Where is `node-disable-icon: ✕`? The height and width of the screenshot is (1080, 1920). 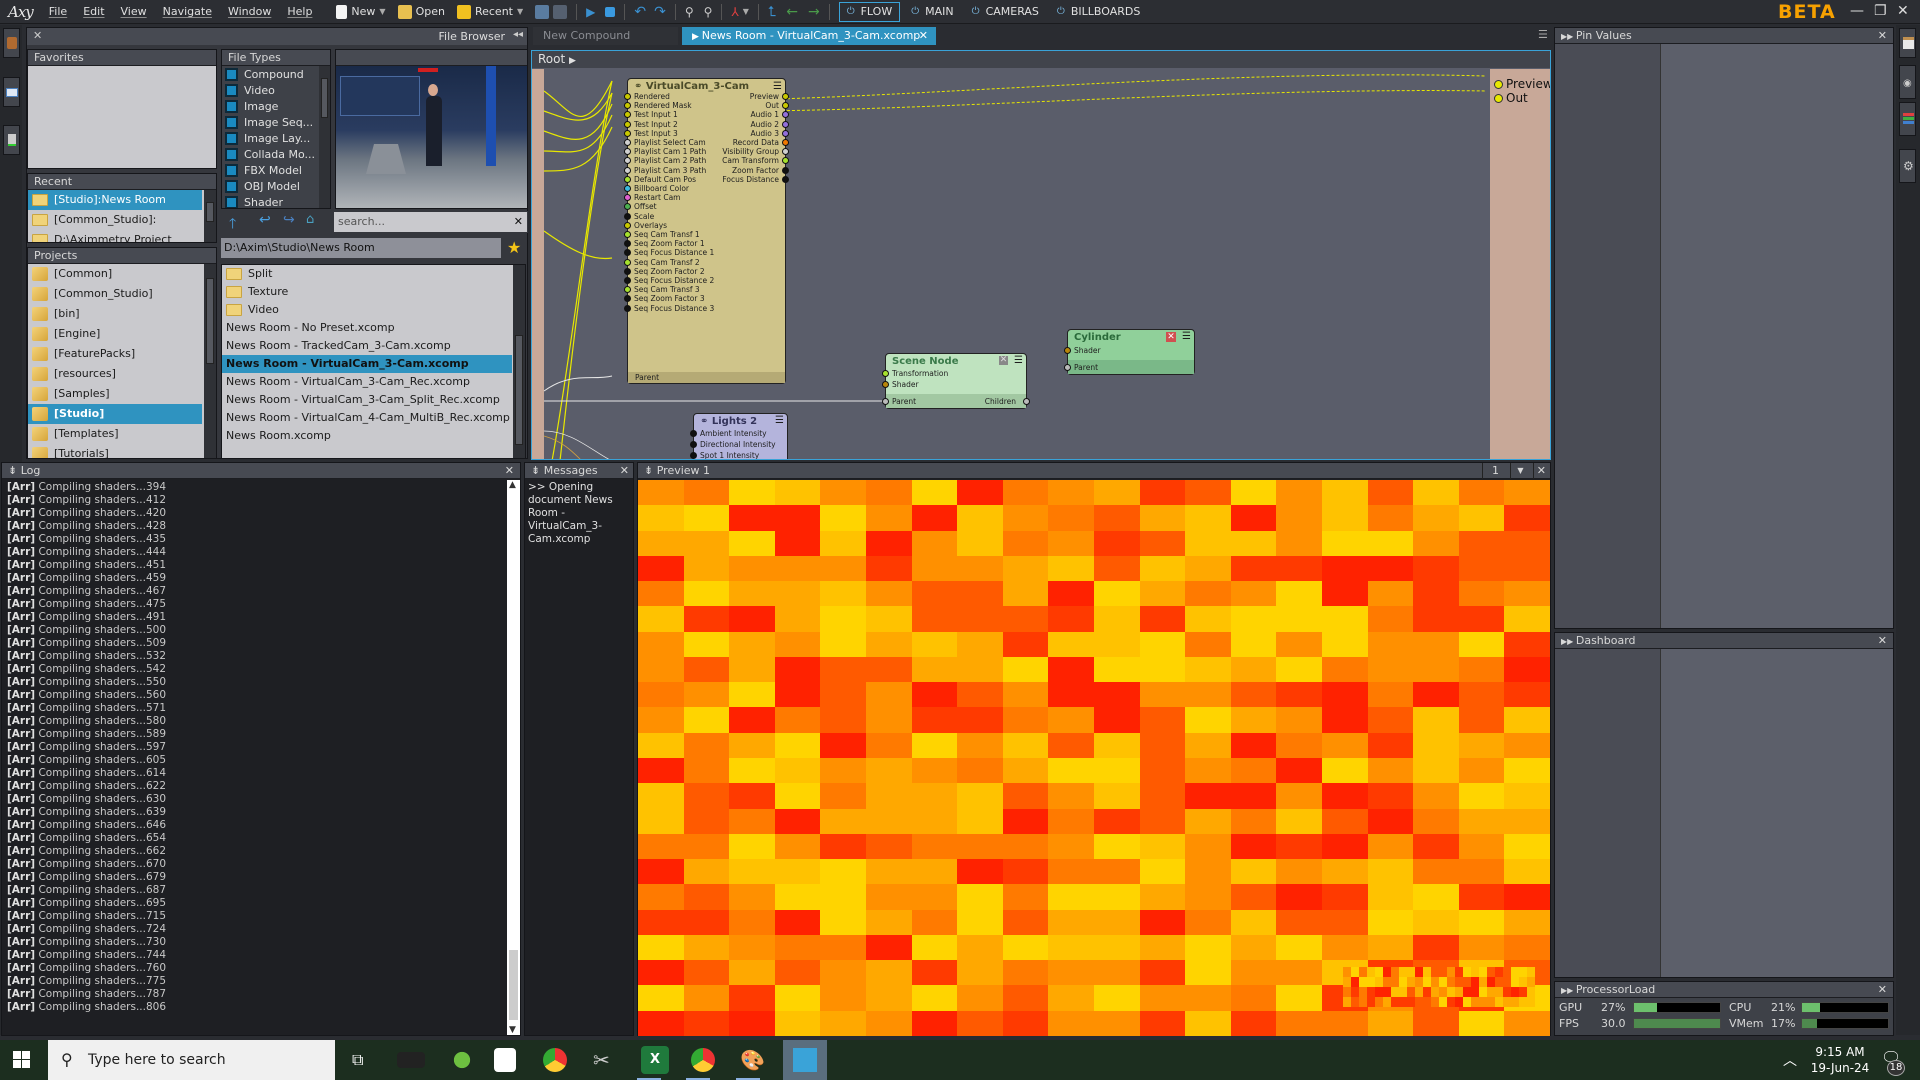 node-disable-icon: ✕ is located at coordinates (1003, 360).